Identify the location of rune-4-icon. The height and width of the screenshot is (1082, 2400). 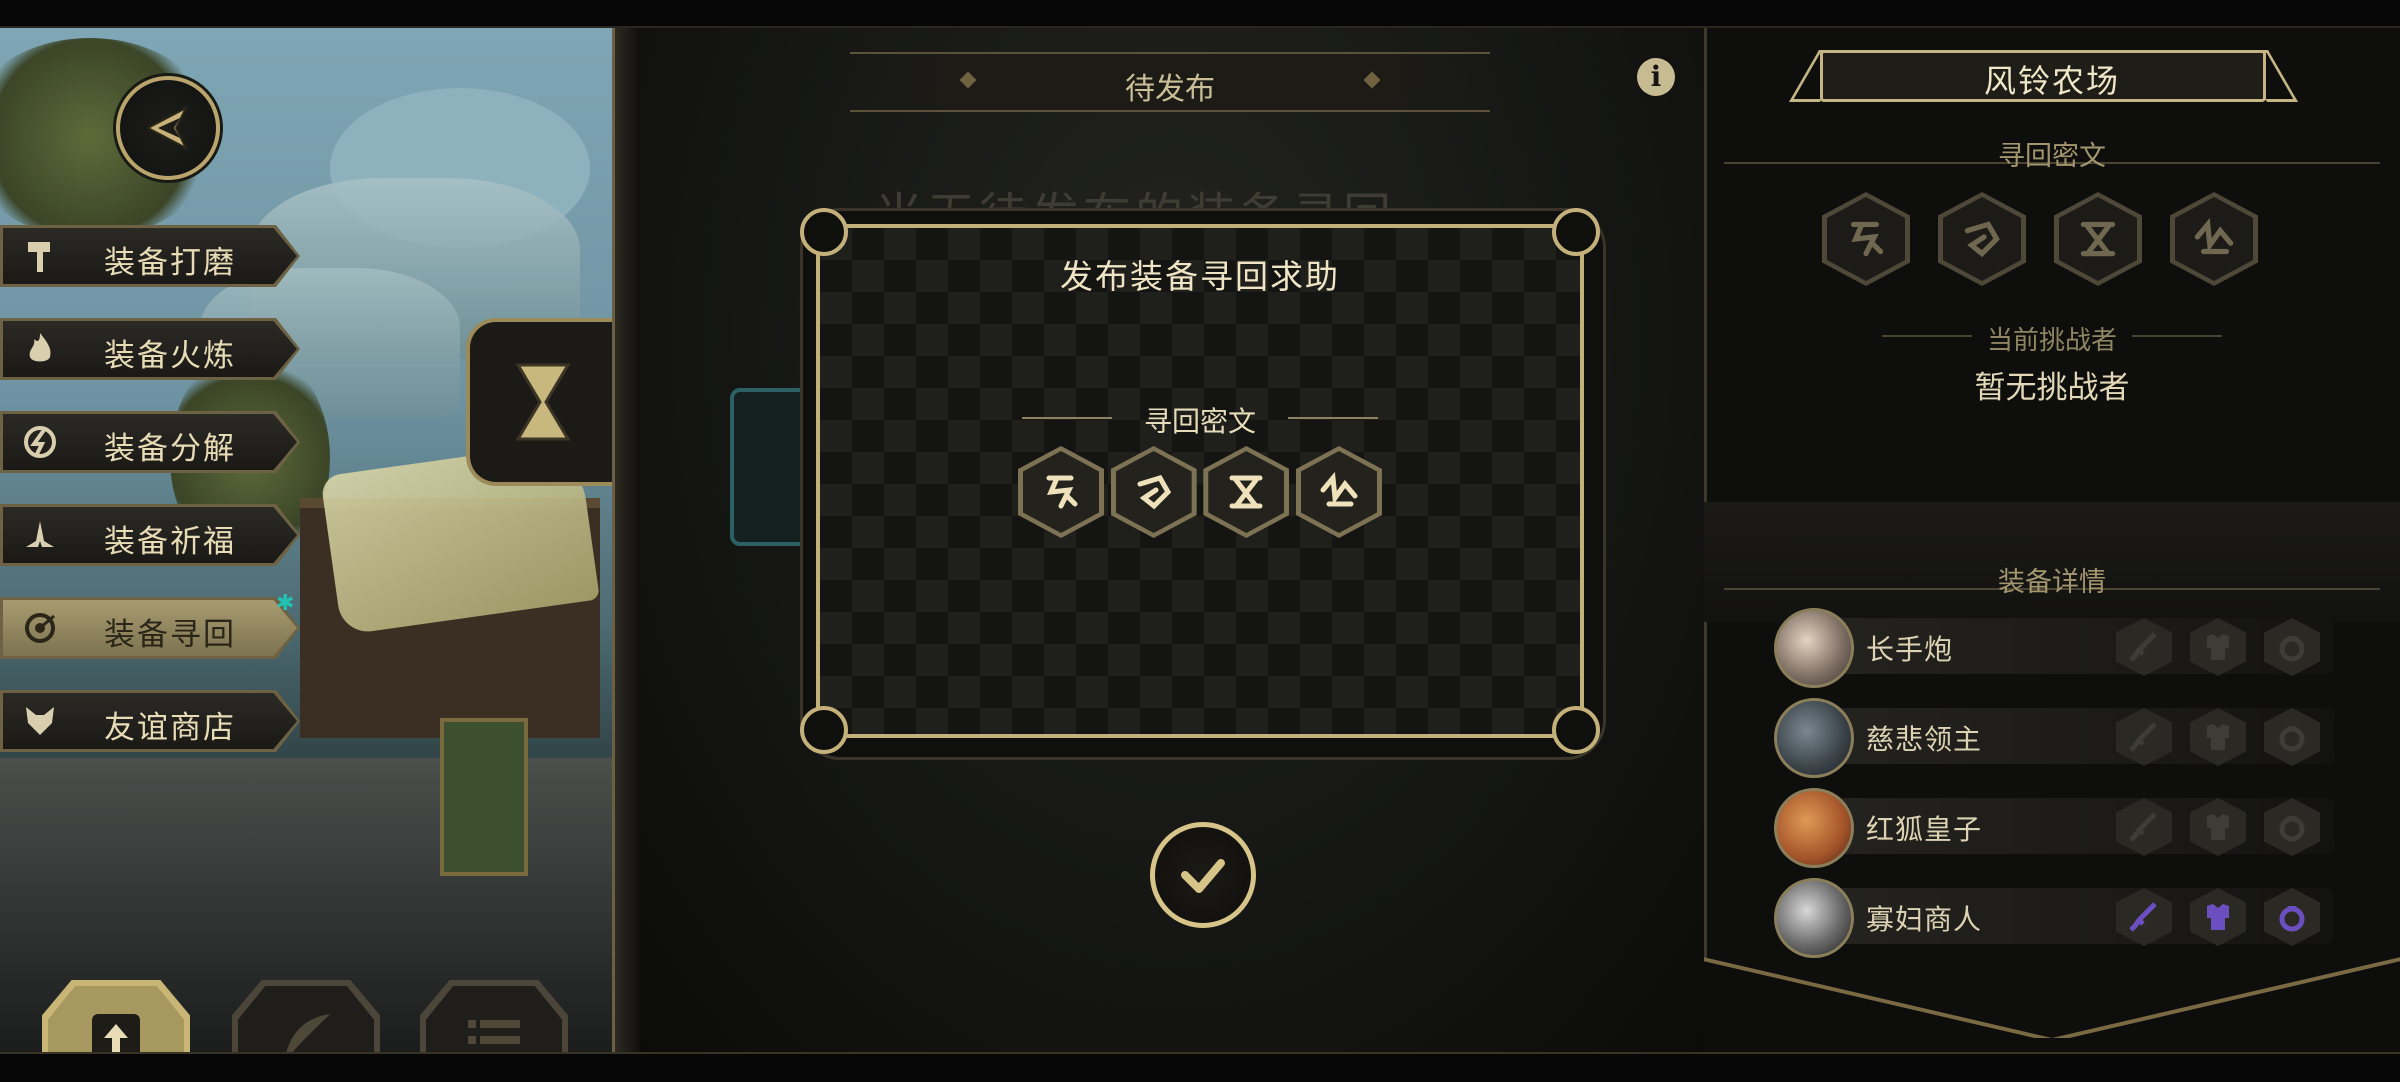
(2214, 239).